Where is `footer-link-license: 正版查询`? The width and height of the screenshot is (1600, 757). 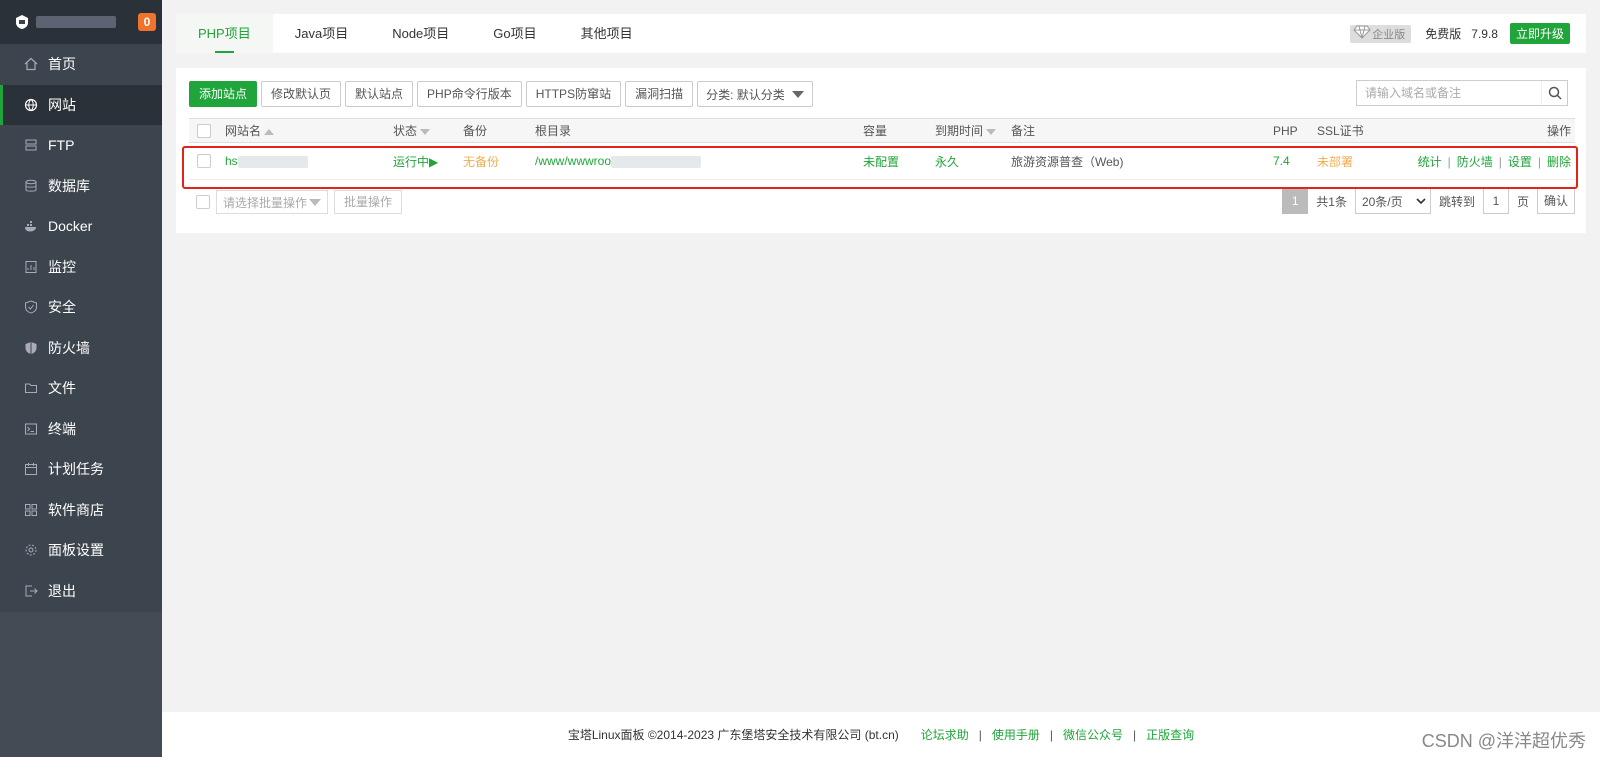 footer-link-license: 正版查询 is located at coordinates (1170, 734).